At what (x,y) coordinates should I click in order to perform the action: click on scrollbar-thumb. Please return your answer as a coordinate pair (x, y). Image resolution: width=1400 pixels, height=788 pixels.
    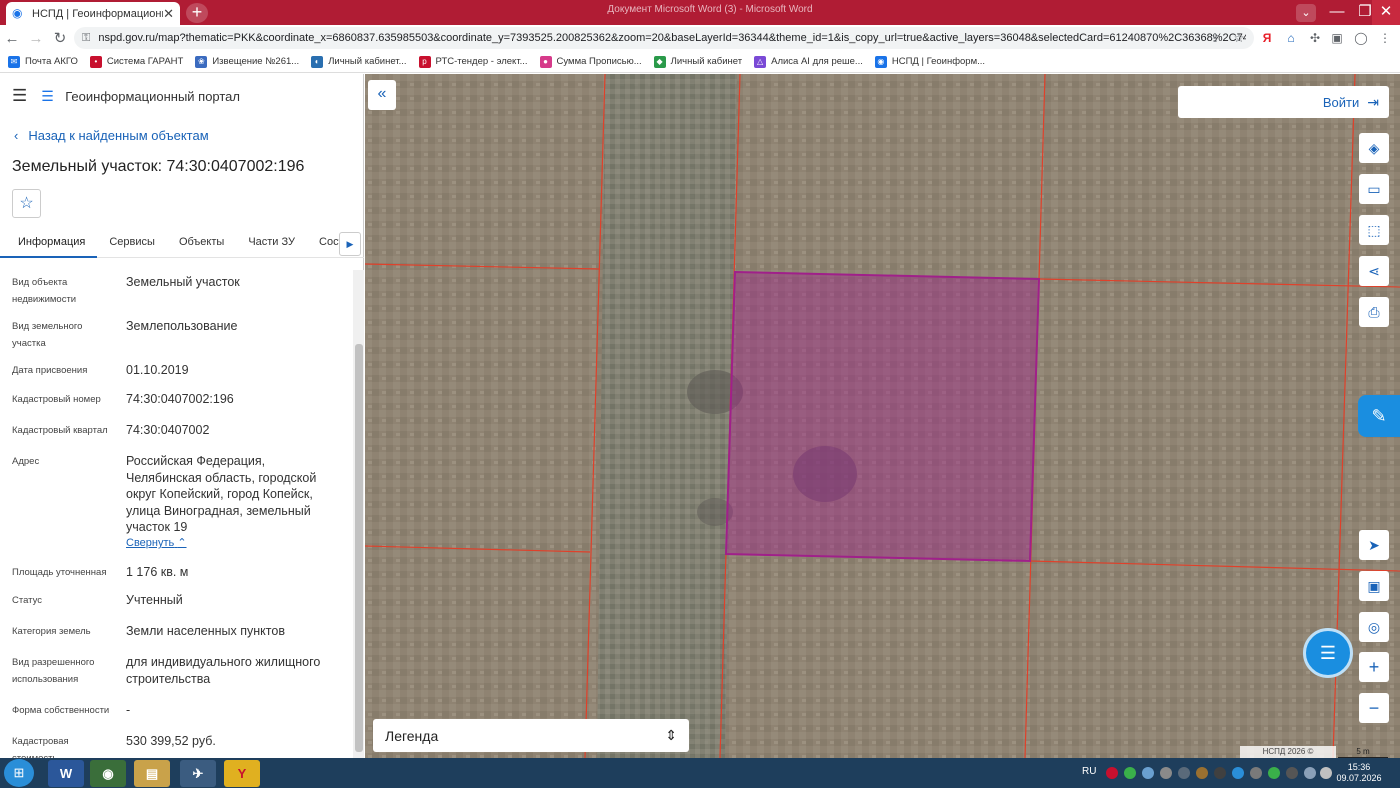
    Looking at the image, I should click on (359, 548).